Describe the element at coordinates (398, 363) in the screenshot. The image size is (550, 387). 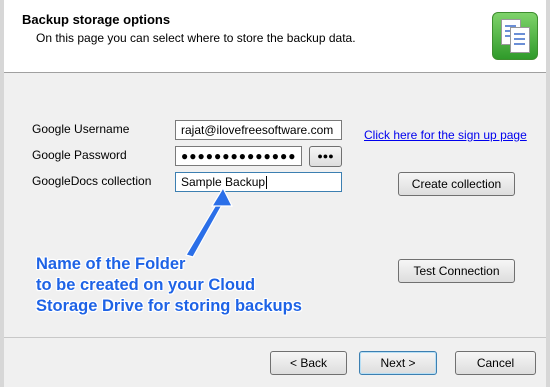
I see `next-button: Next >` at that location.